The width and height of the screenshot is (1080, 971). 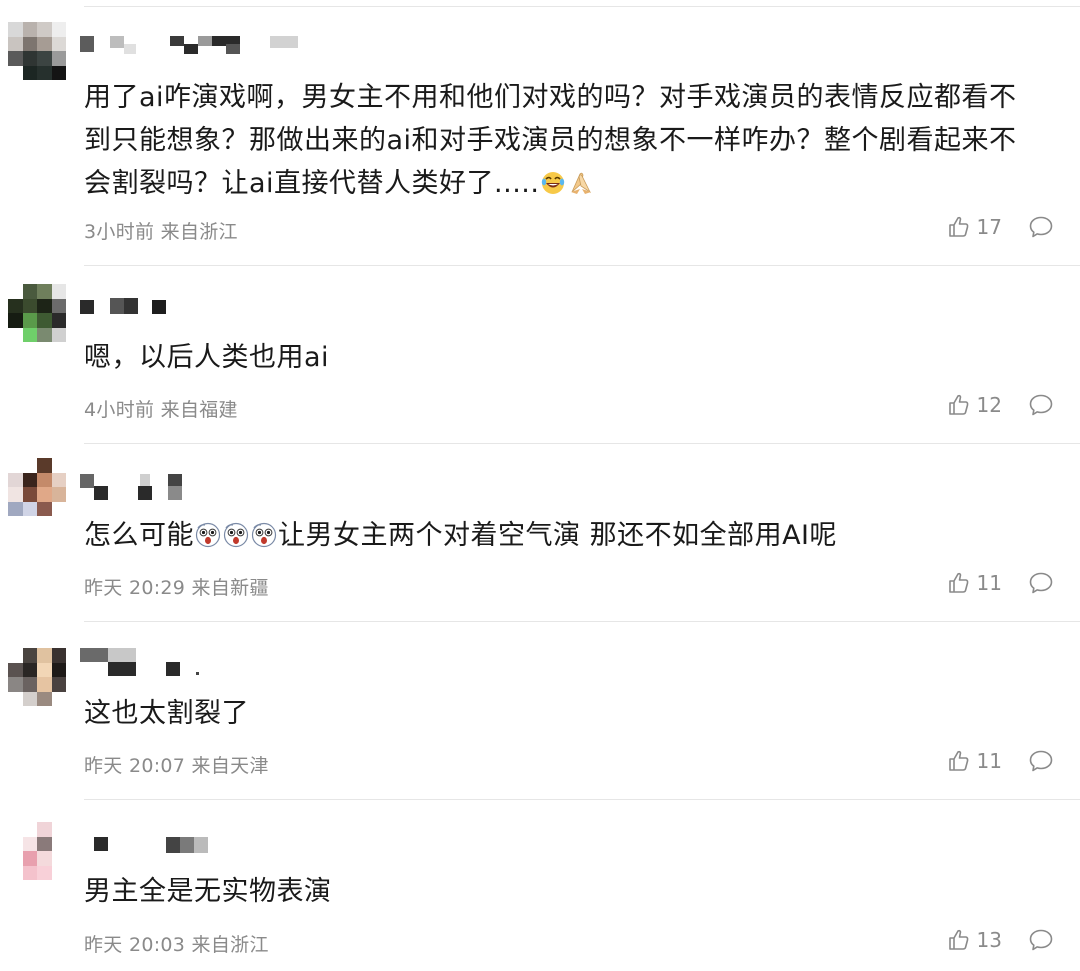 I want to click on like-count: 17, so click(x=989, y=227).